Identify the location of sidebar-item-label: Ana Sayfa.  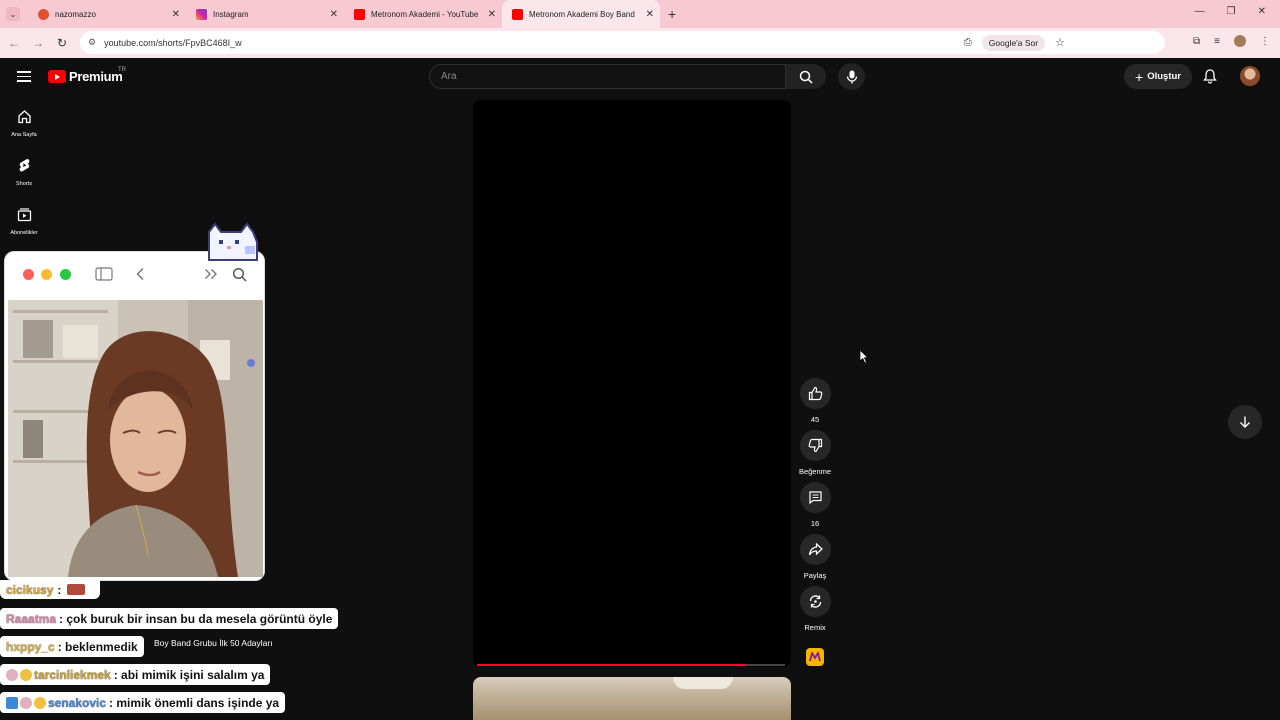
(24, 135).